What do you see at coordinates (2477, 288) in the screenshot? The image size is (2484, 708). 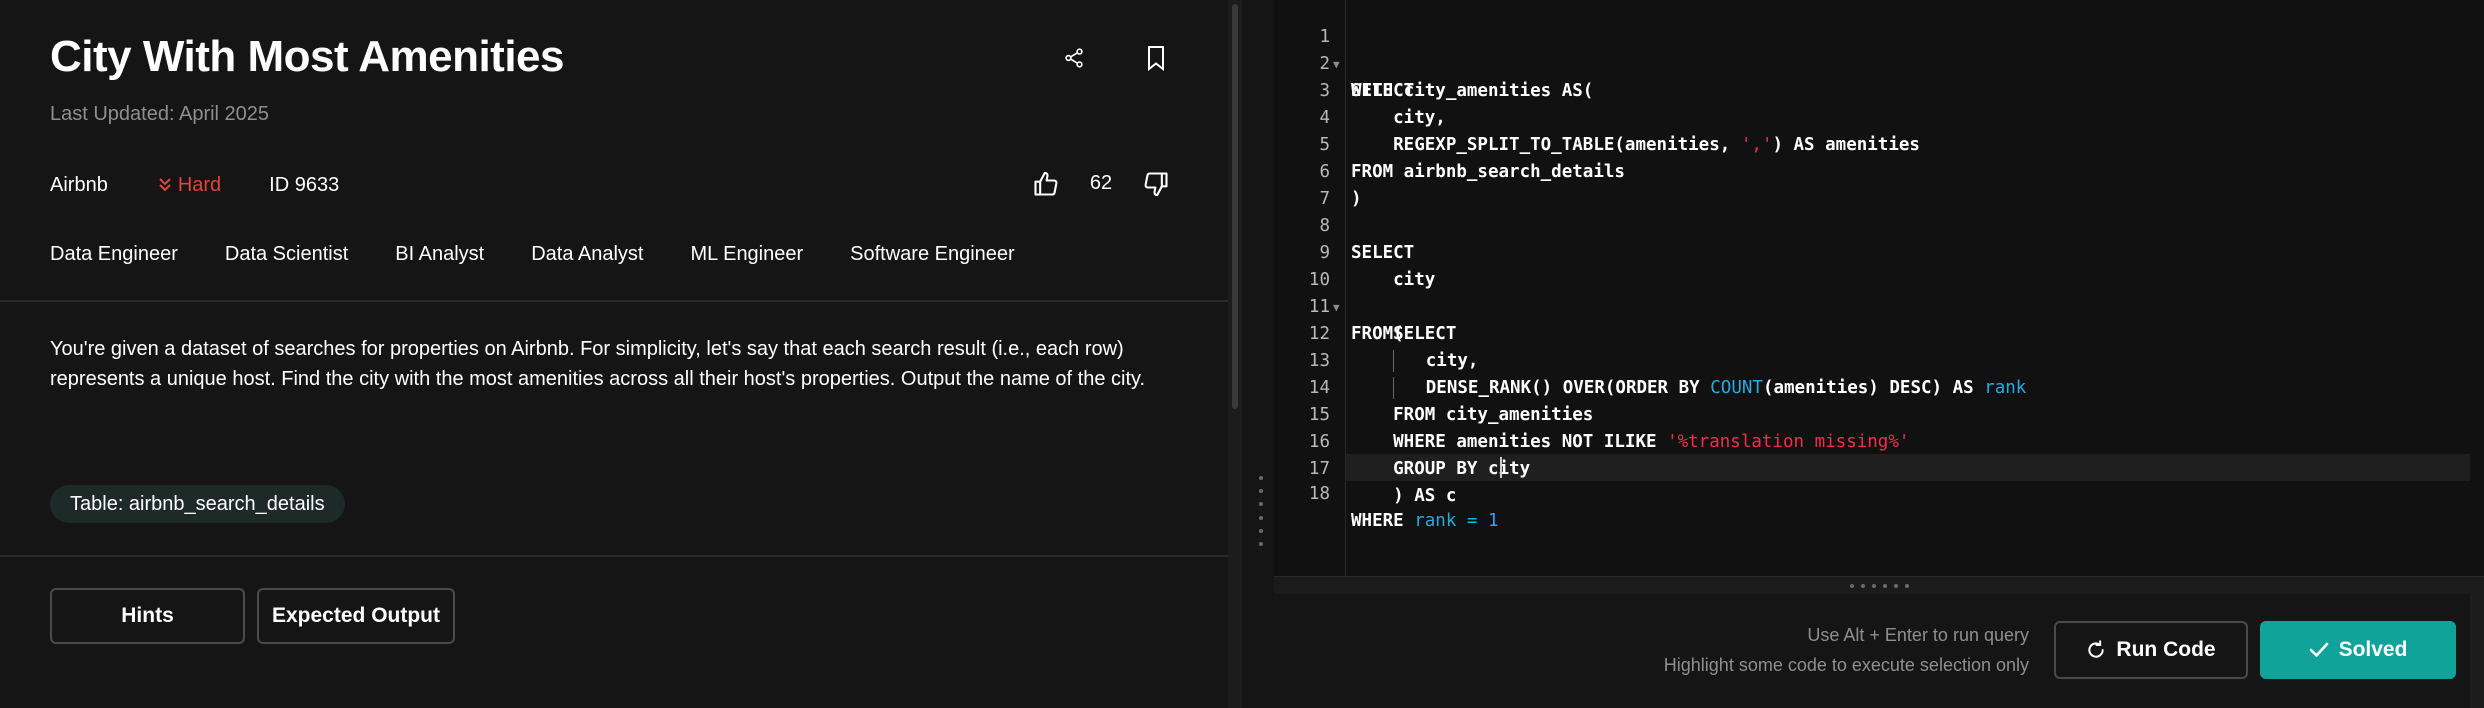 I see `editor-scrollbar` at bounding box center [2477, 288].